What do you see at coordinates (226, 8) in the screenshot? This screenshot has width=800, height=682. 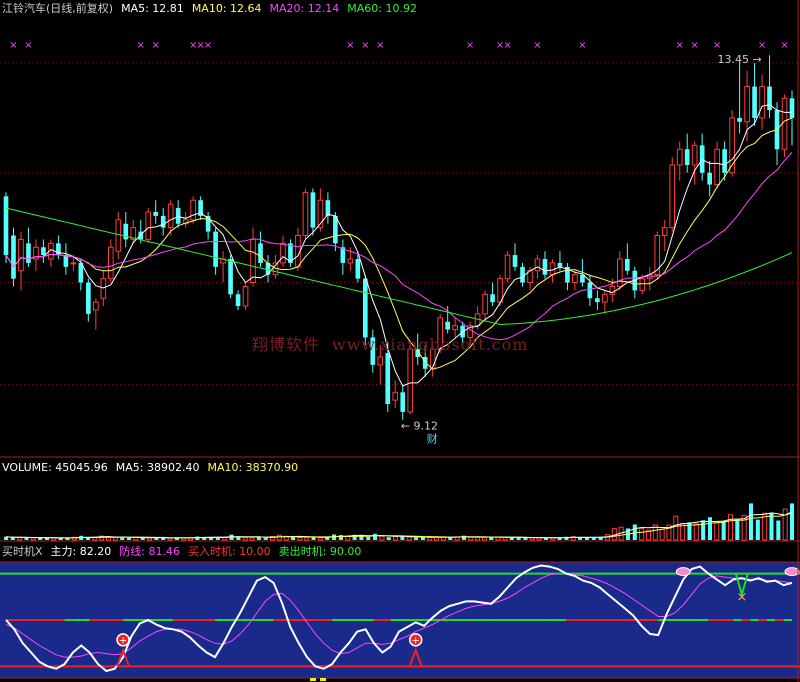 I see `ma10-value: MA10: 12.64` at bounding box center [226, 8].